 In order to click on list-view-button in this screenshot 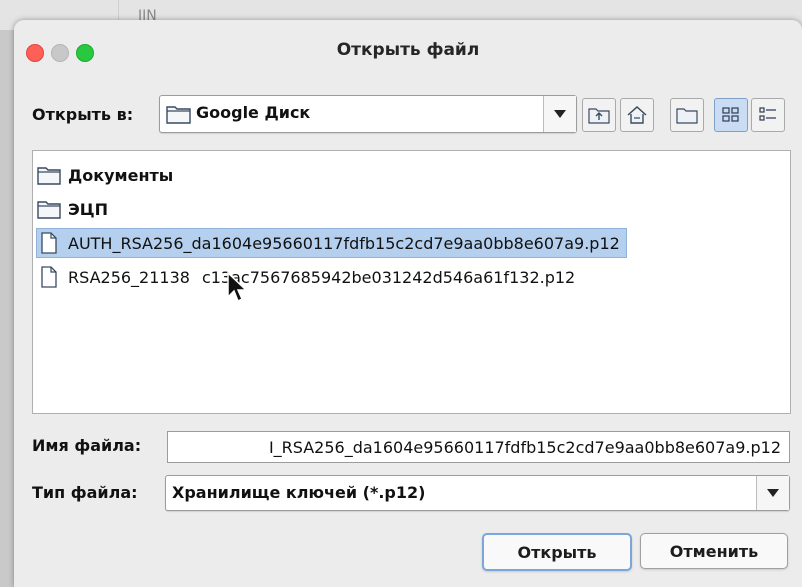, I will do `click(731, 115)`.